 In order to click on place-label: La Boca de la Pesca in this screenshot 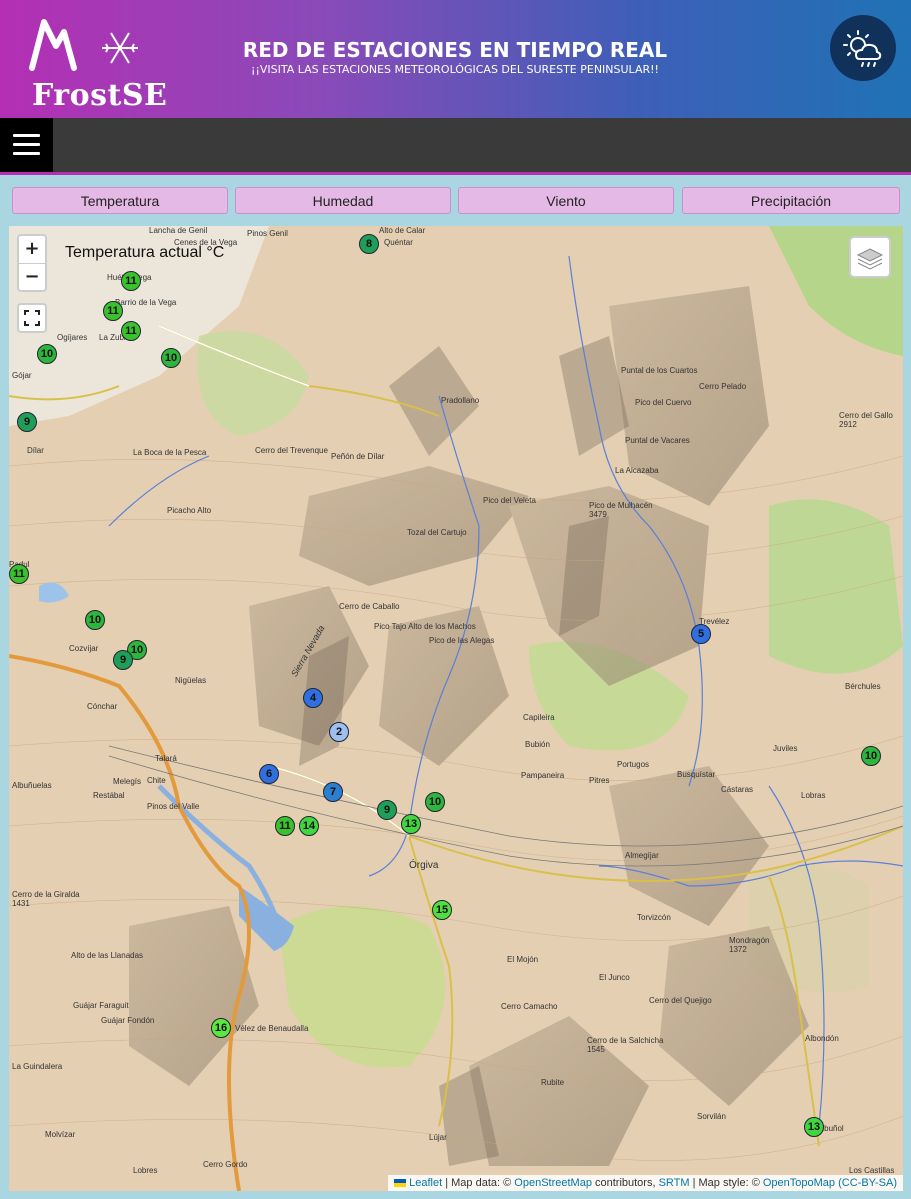, I will do `click(170, 452)`.